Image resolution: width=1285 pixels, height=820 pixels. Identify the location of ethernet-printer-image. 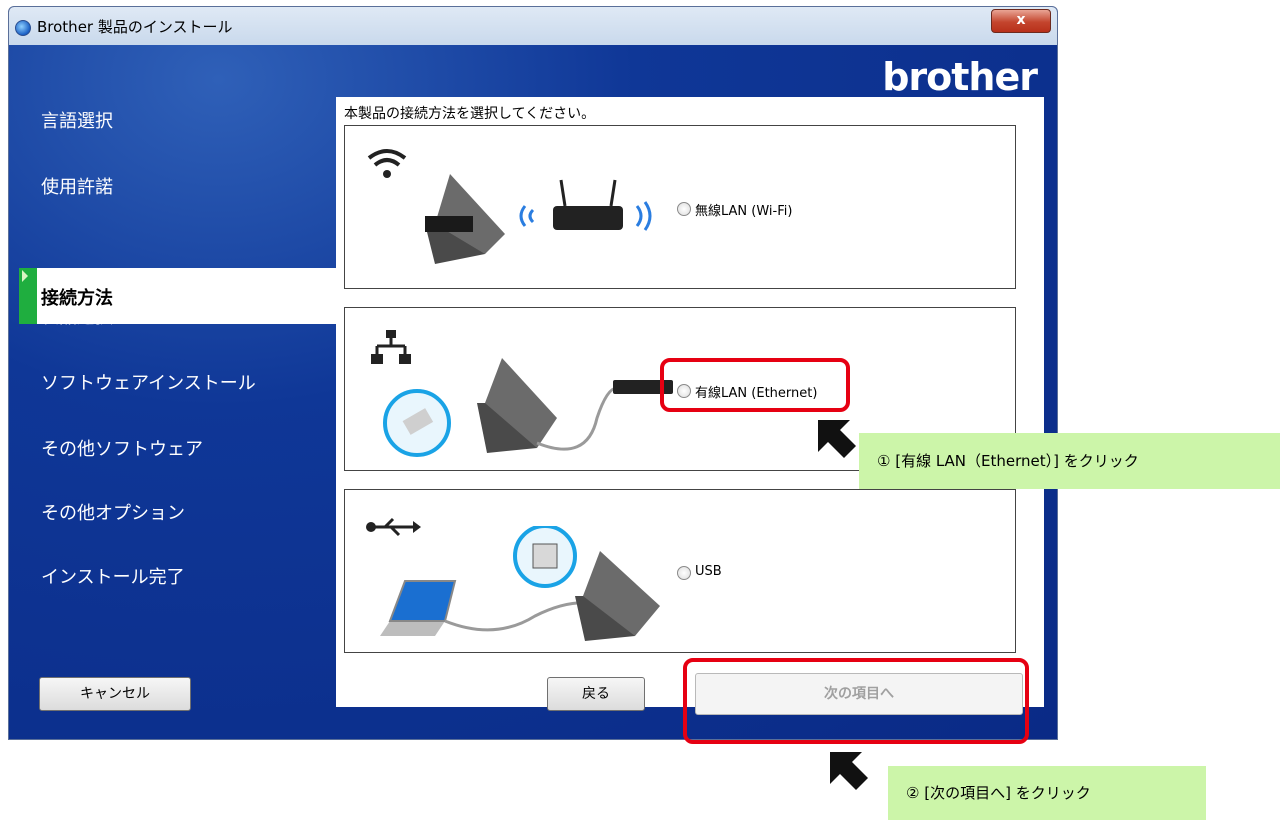
(528, 407).